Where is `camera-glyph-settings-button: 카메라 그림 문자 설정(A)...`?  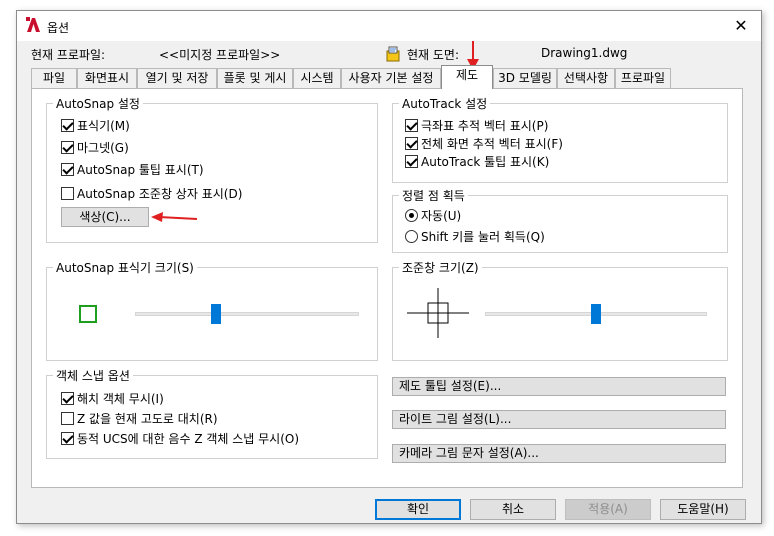
camera-glyph-settings-button: 카메라 그림 문자 설정(A)... is located at coordinates (559, 453).